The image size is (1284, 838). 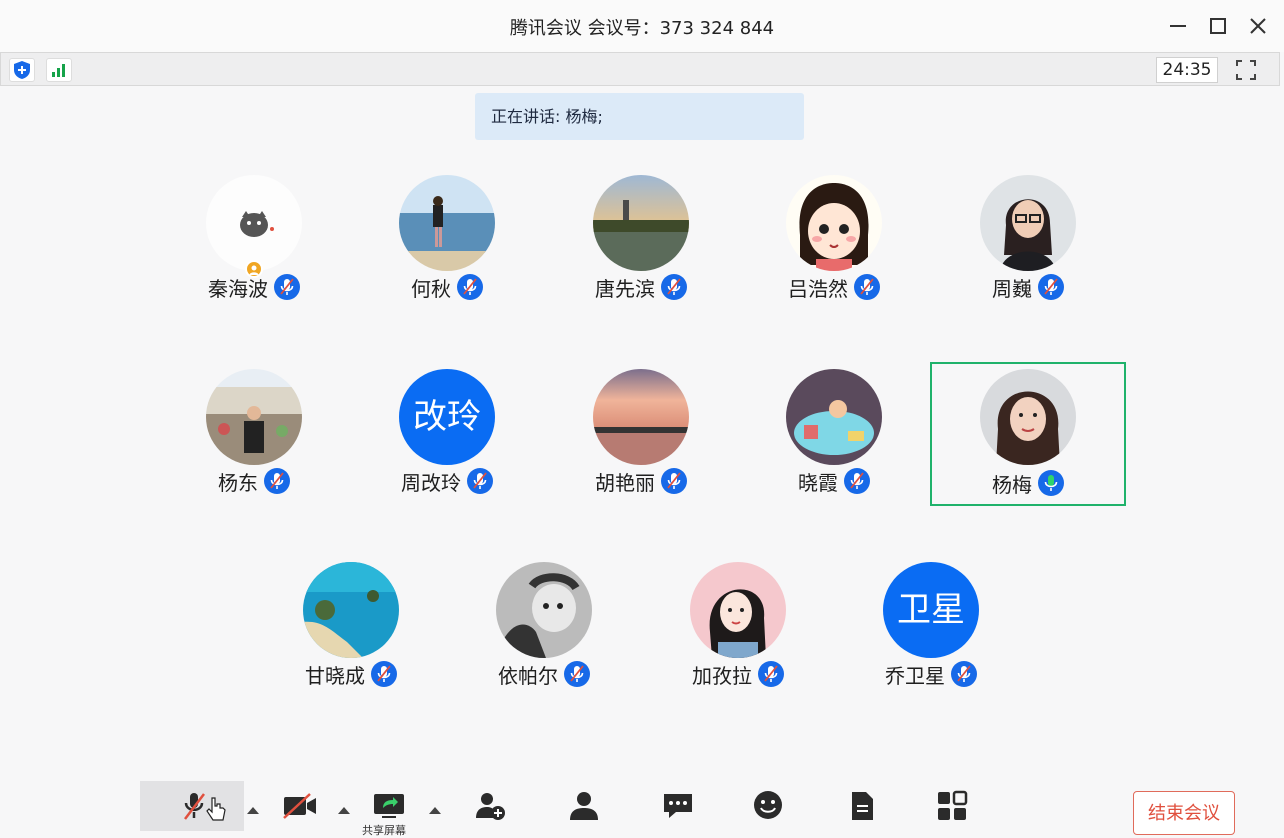 I want to click on participant-tile: 晓霞, so click(x=834, y=427).